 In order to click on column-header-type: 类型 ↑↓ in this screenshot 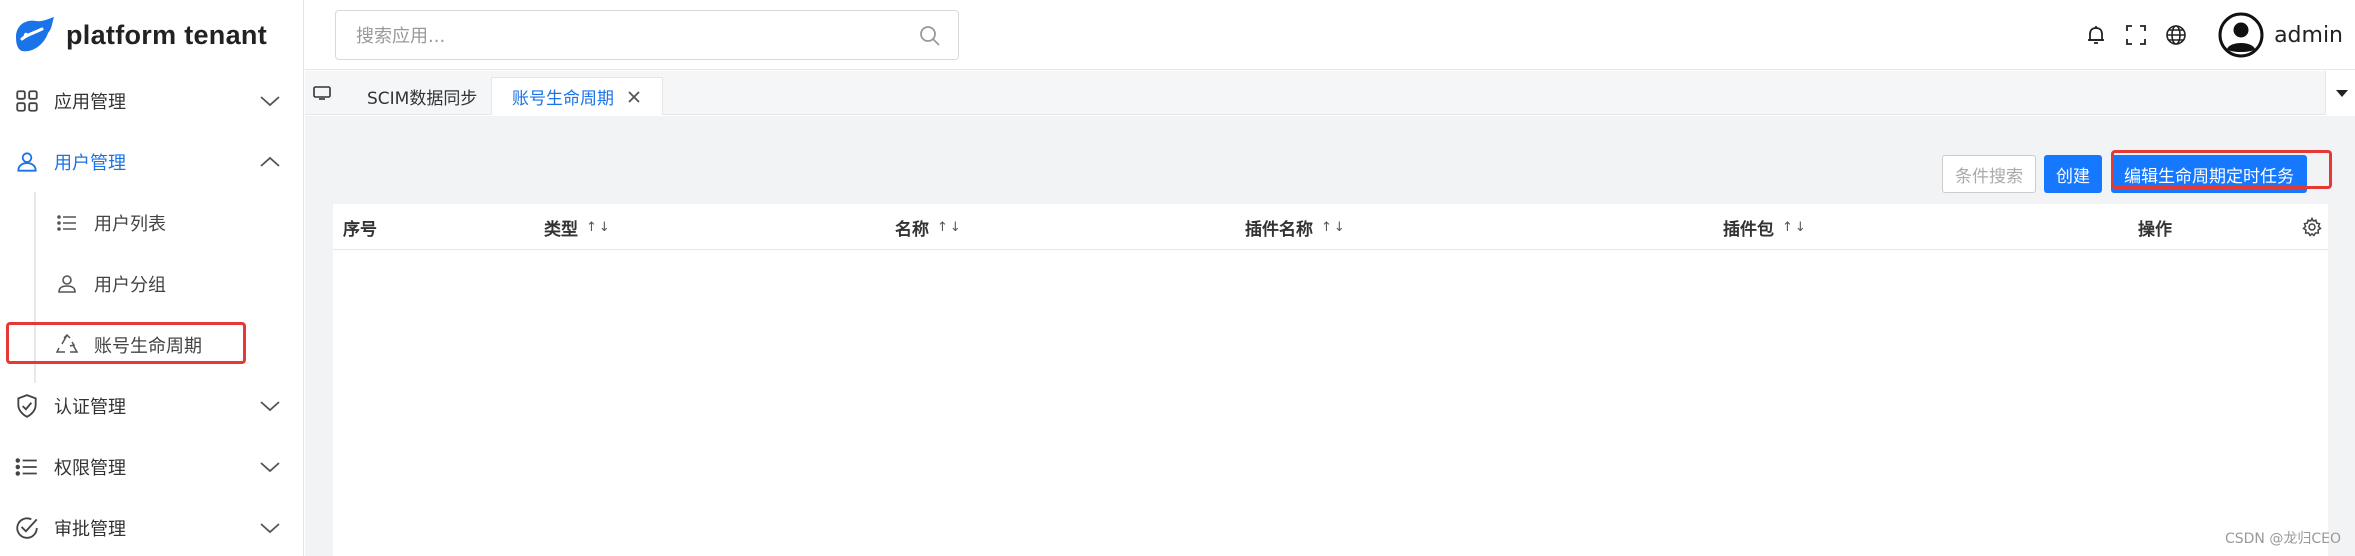, I will do `click(578, 227)`.